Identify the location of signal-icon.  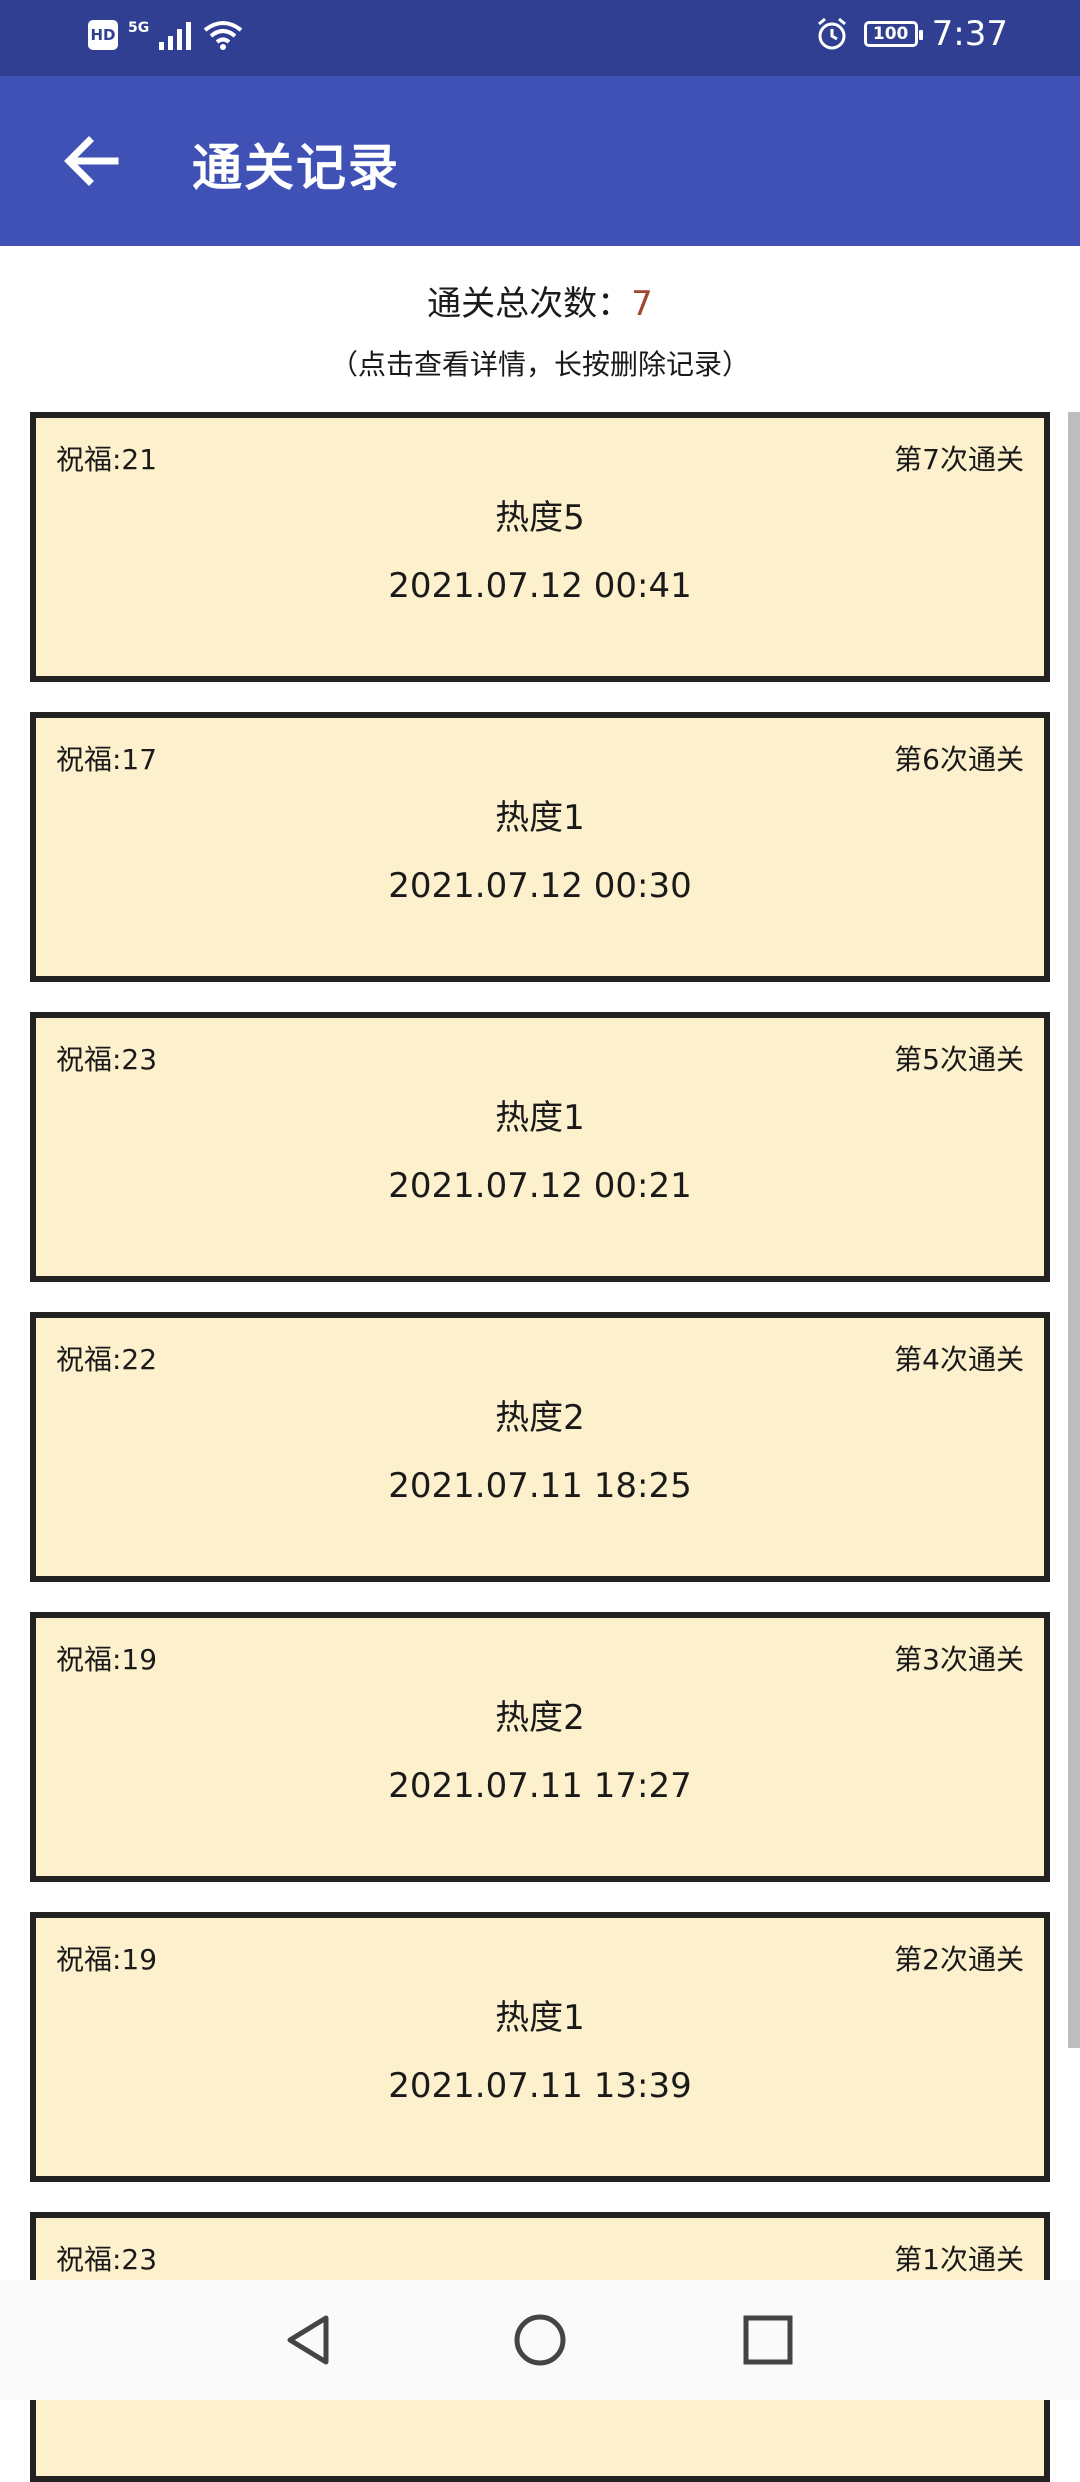
(175, 36).